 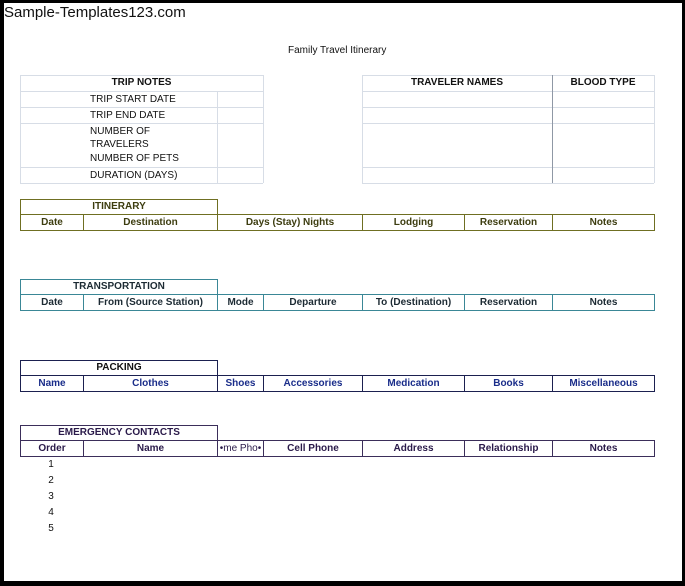 I want to click on transportation-col-mode: Mode, so click(x=241, y=302).